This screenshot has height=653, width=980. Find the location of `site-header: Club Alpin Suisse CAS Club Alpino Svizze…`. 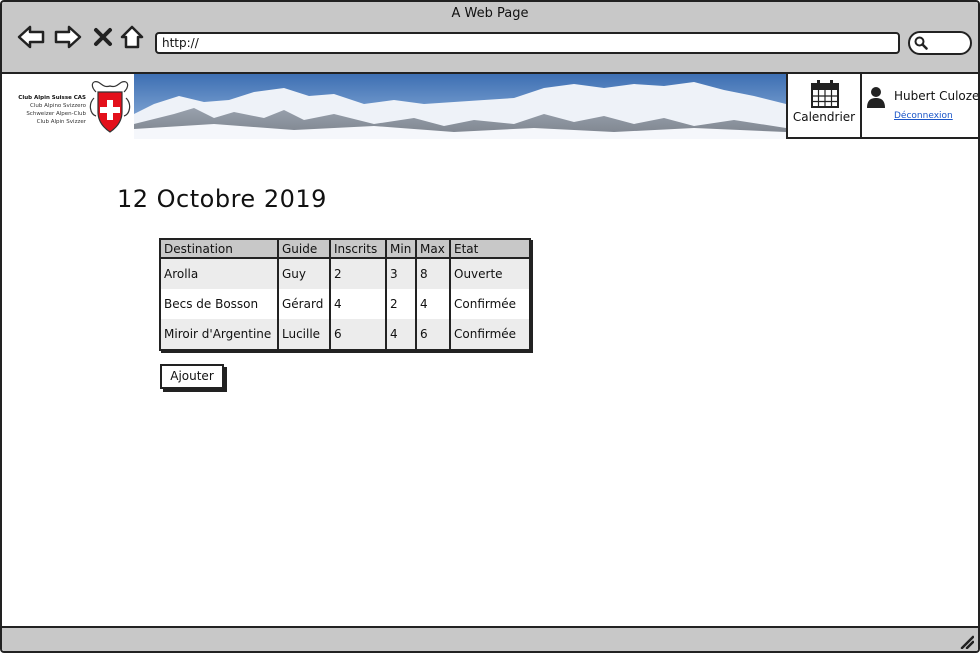

site-header: Club Alpin Suisse CAS Club Alpino Svizze… is located at coordinates (490, 106).